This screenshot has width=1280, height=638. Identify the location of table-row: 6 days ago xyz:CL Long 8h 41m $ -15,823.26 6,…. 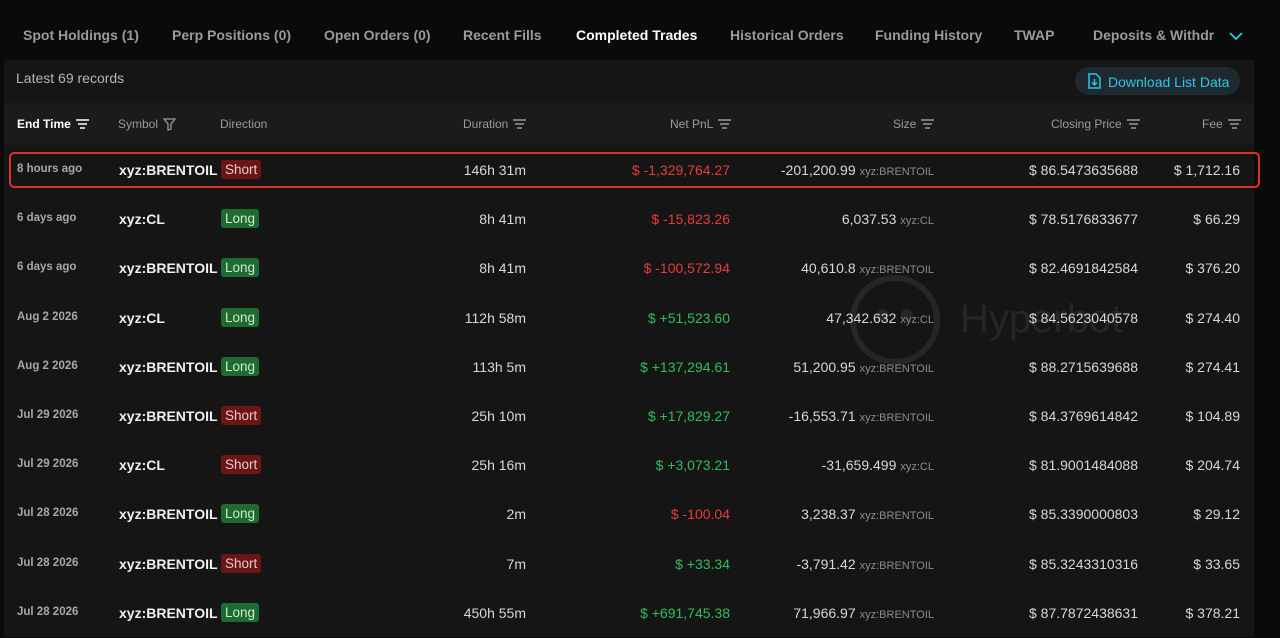
(629, 219).